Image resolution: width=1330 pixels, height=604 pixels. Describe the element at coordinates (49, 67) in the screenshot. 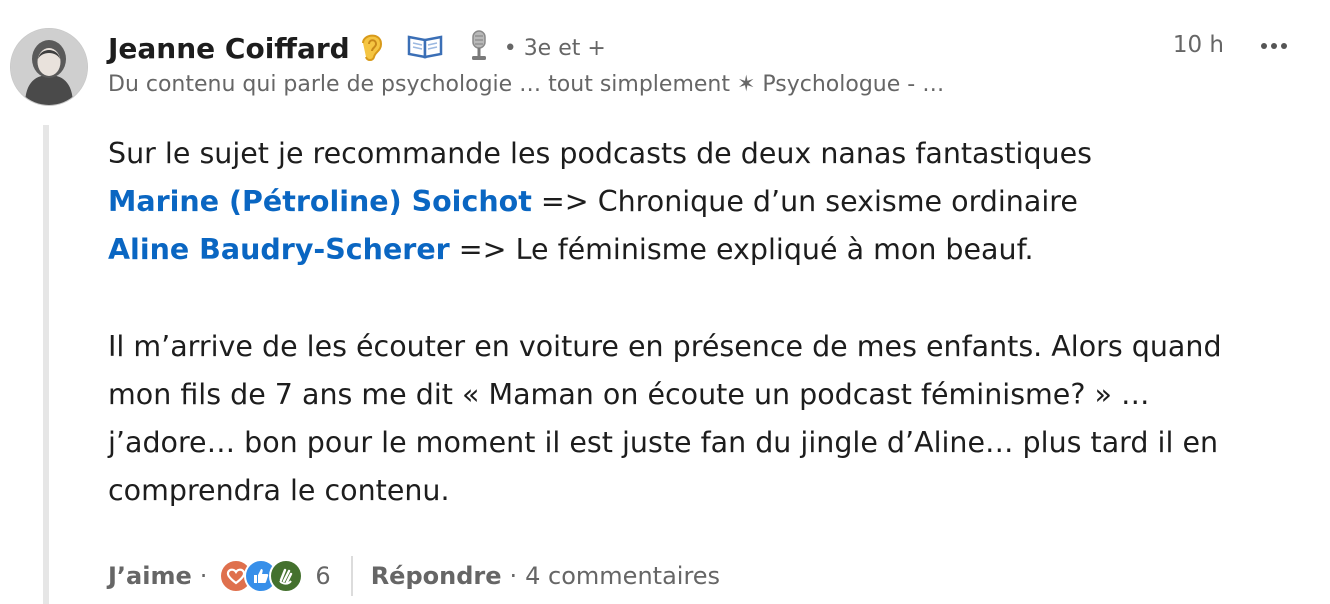

I see `author-avatar` at that location.